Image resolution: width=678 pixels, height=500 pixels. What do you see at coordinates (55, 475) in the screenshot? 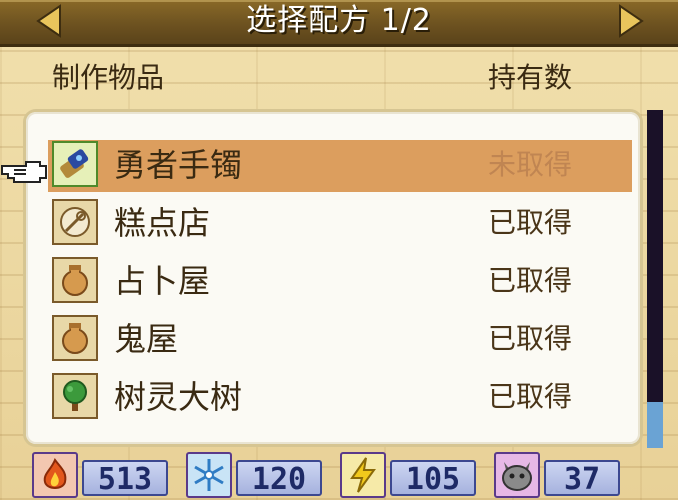
I see `fire-icon` at bounding box center [55, 475].